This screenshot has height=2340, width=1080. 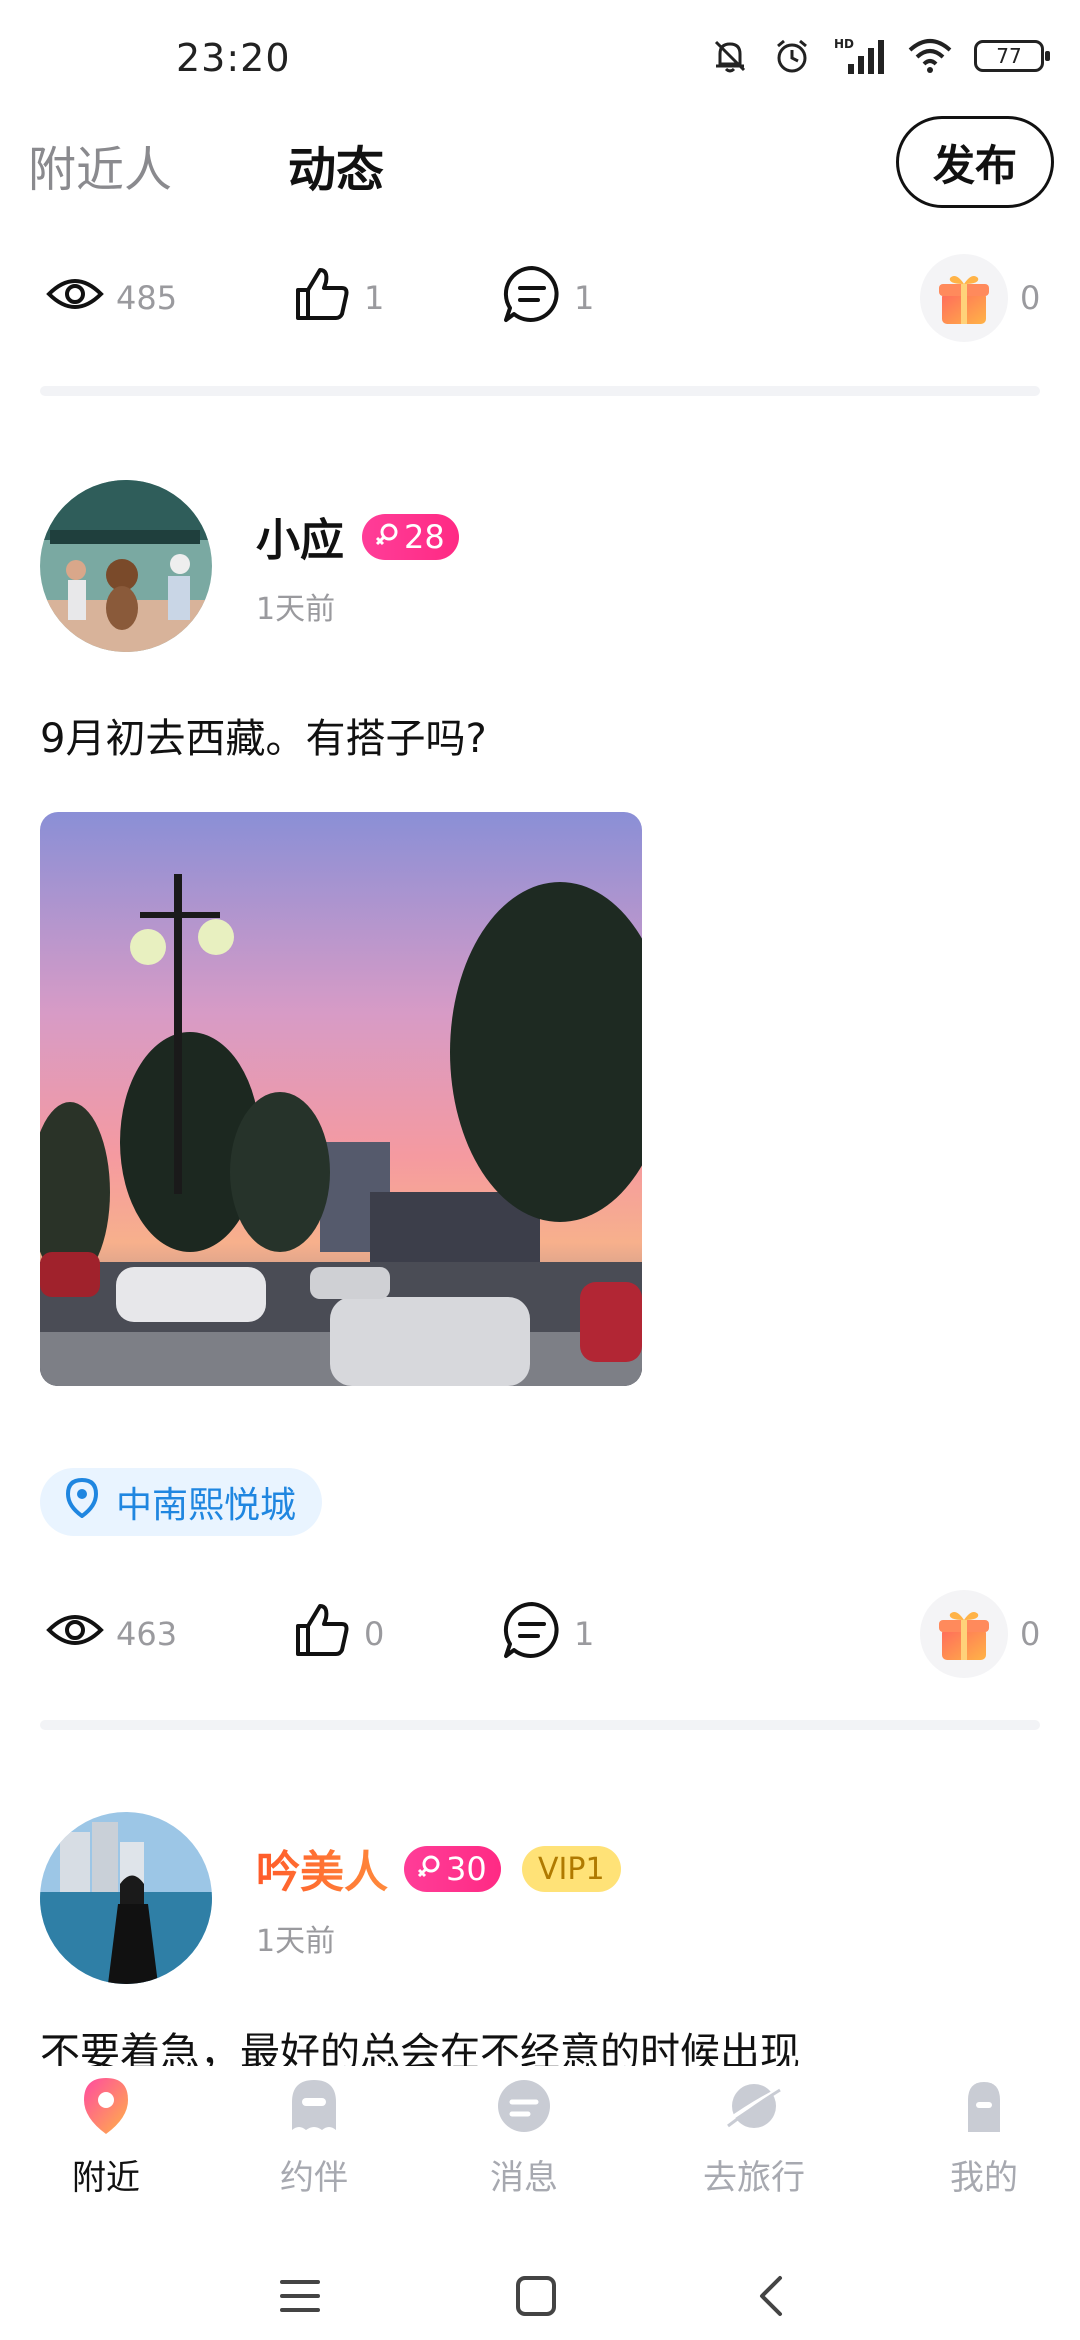 I want to click on svg-text: HD, so click(x=844, y=44).